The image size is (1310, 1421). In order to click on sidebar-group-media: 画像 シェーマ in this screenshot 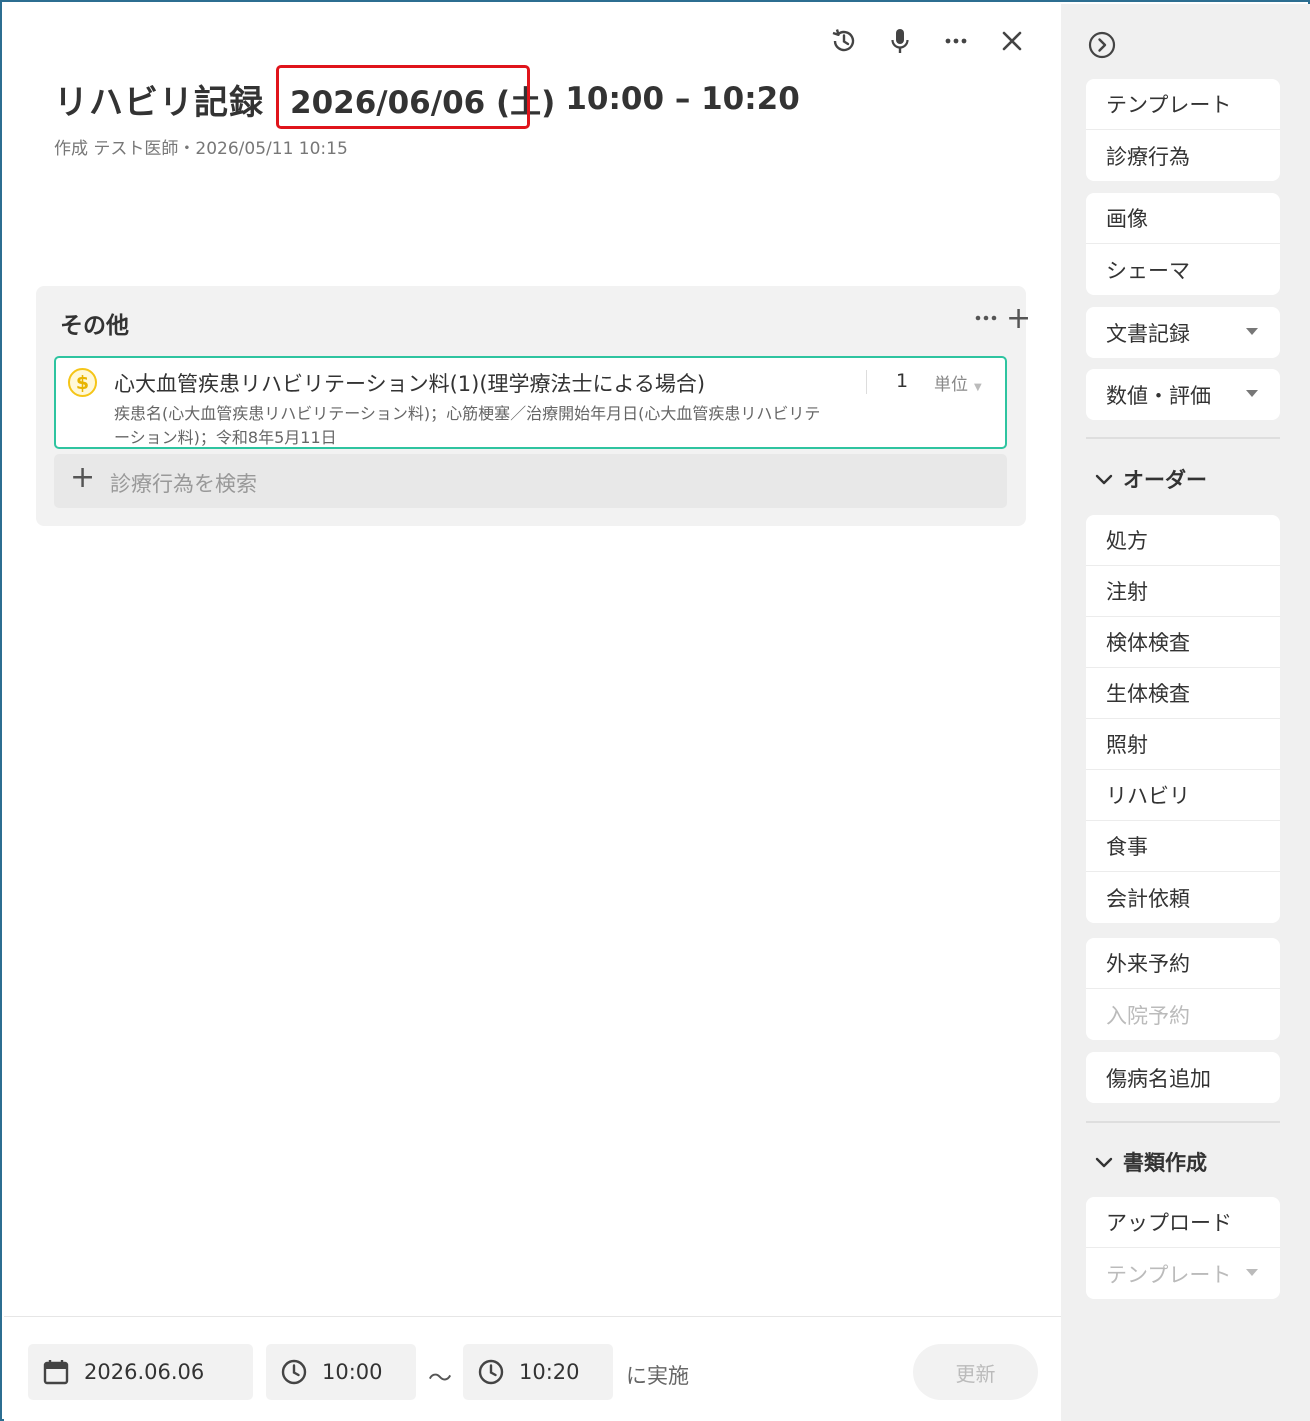, I will do `click(1183, 244)`.